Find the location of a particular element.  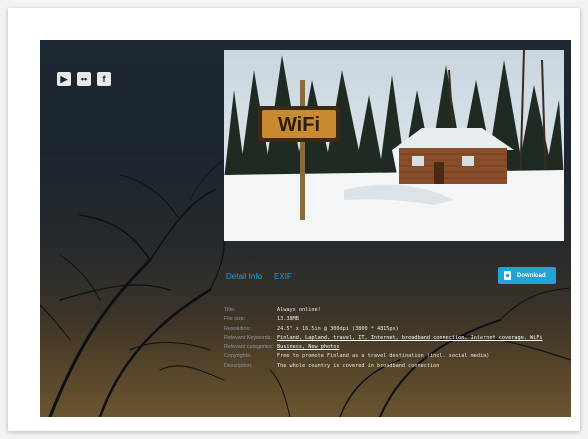

table-row: Title: Always online! is located at coordinates (394, 310).